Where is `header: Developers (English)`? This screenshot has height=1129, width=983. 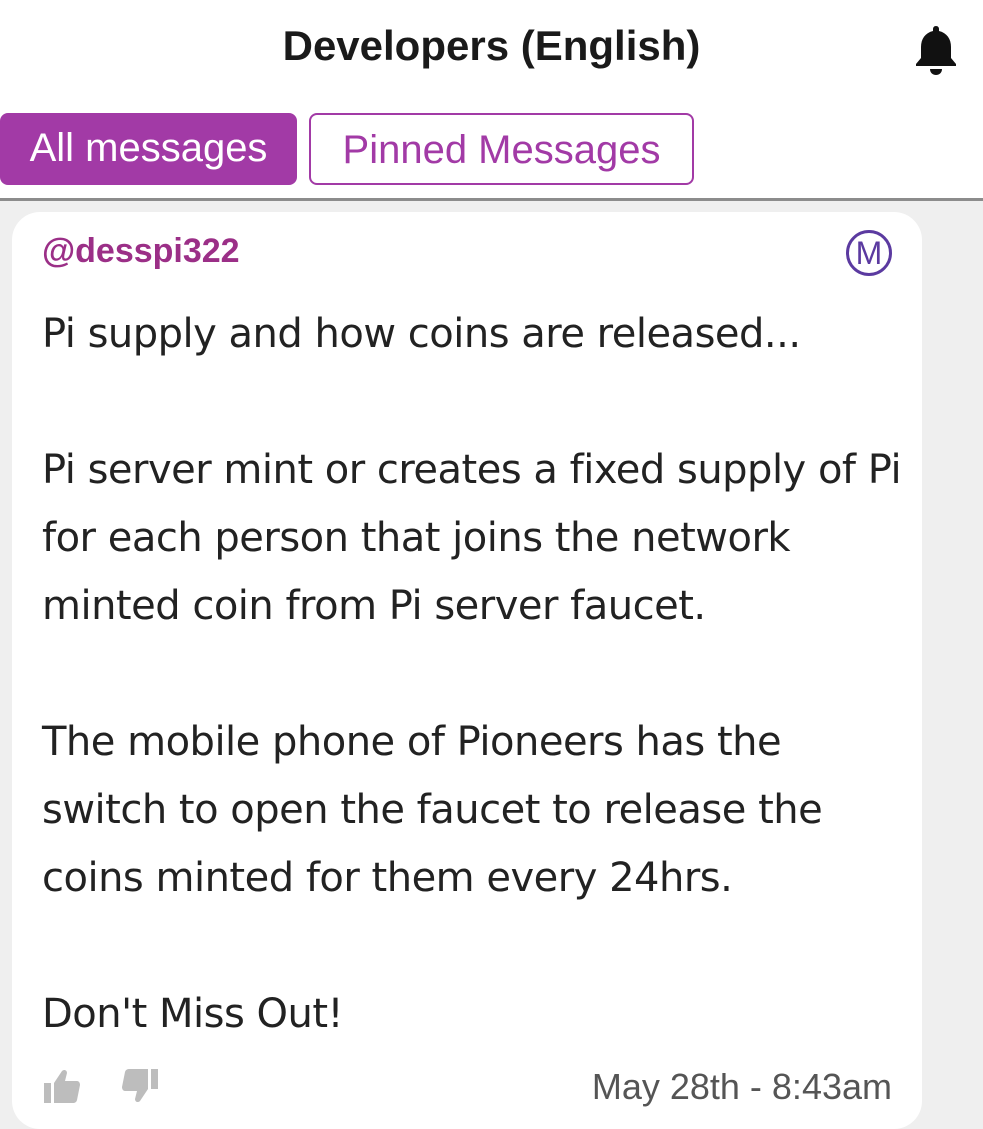
header: Developers (English) is located at coordinates (491, 48).